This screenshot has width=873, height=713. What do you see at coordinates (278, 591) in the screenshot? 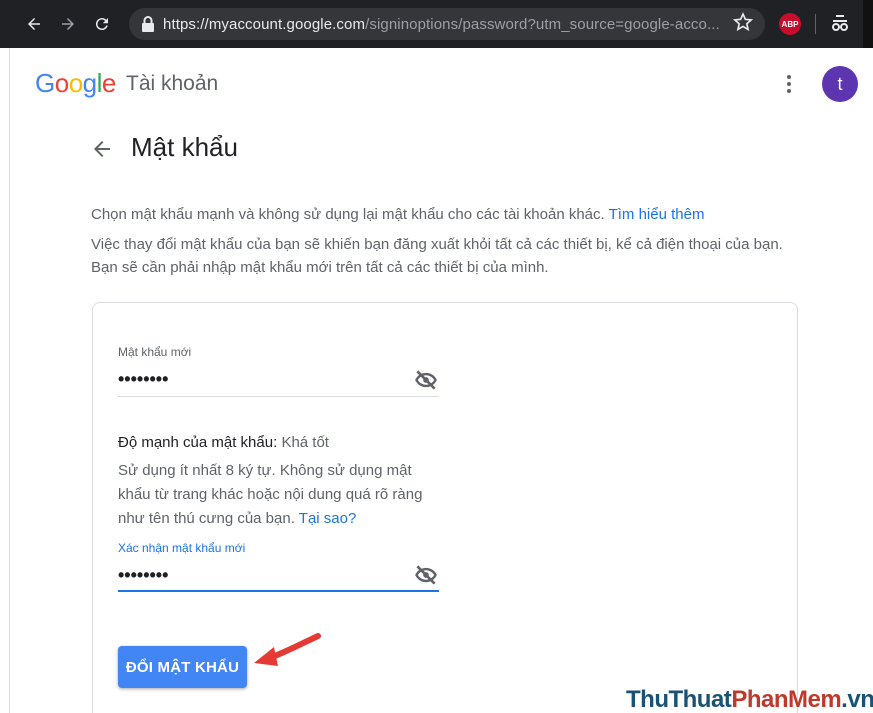
I see `confirm-password-underline` at bounding box center [278, 591].